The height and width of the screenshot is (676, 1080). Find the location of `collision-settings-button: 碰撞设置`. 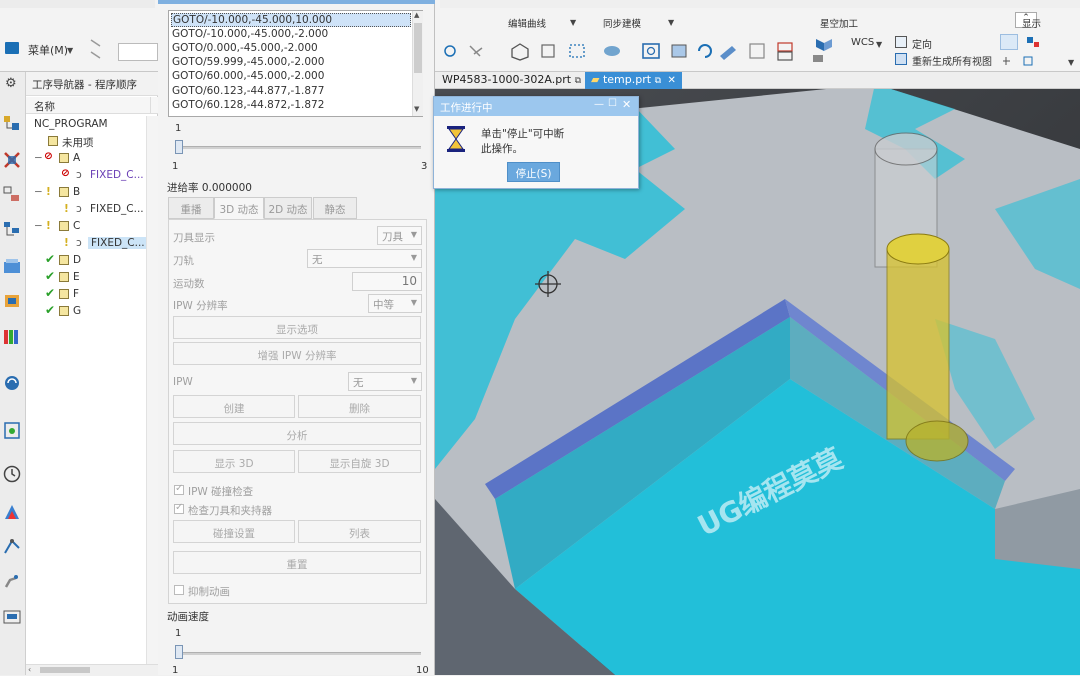

collision-settings-button: 碰撞设置 is located at coordinates (234, 531).